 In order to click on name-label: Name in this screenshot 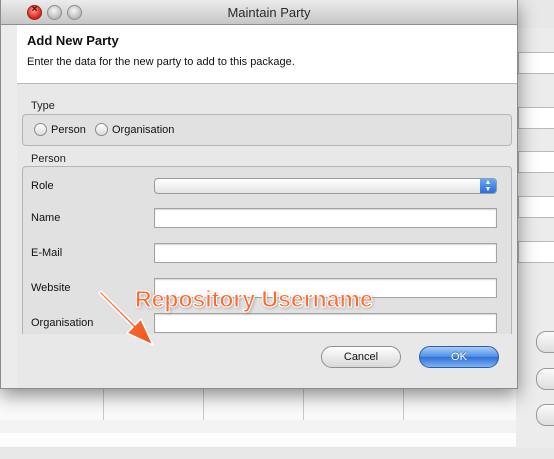, I will do `click(46, 218)`.